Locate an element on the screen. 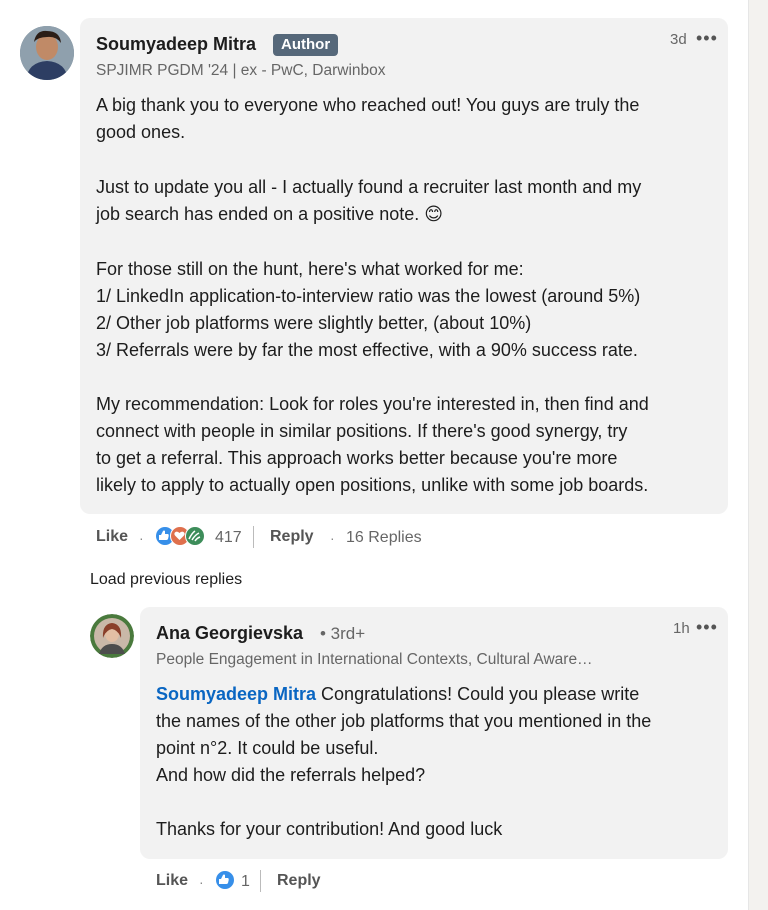 This screenshot has width=768, height=910. comment-author-headline: SPJIMR PGDM '24 | ex - PwC, Darwinbox is located at coordinates (241, 70).